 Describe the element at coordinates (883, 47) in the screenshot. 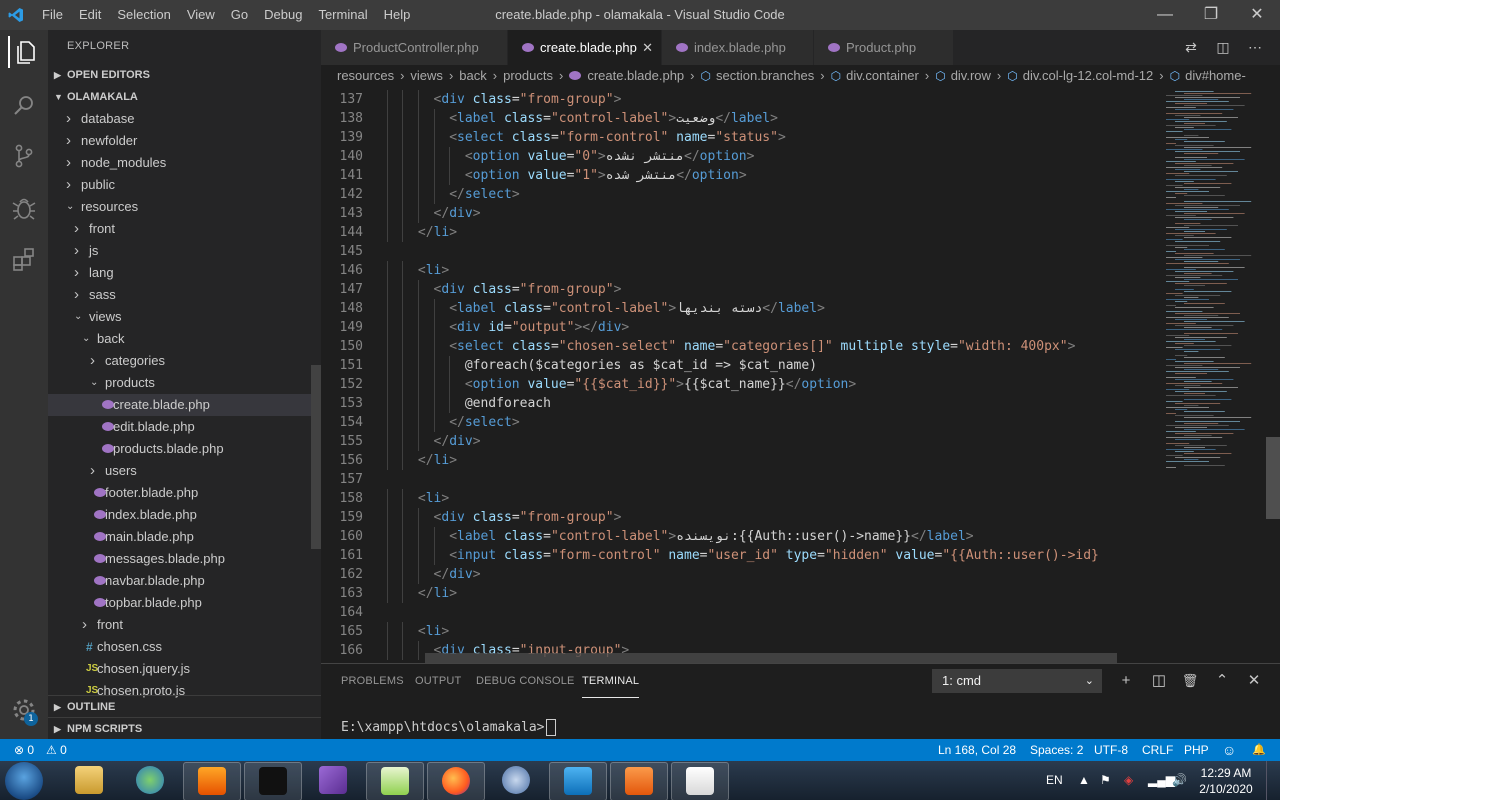

I see `editor-tab: Product.php` at that location.